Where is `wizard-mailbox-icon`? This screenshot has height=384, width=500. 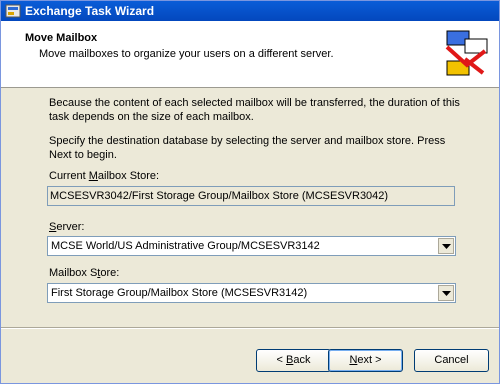
wizard-mailbox-icon is located at coordinates (466, 53).